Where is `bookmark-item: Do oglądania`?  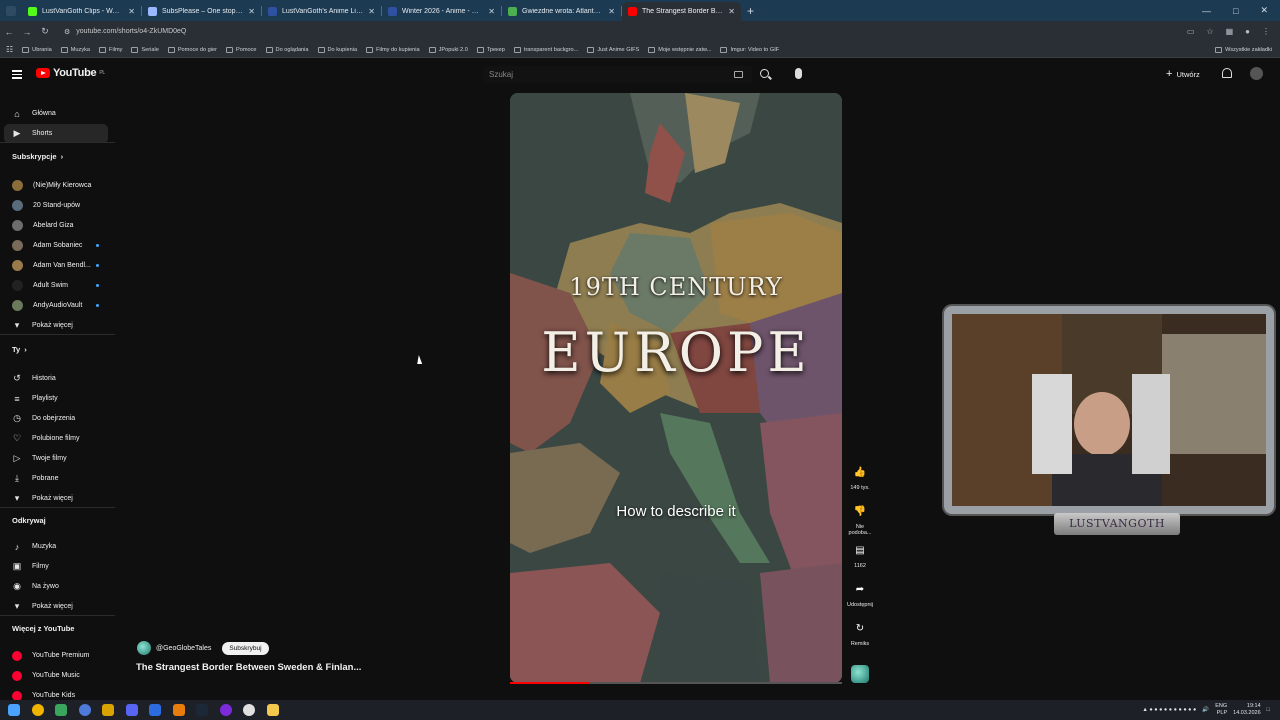 bookmark-item: Do oglądania is located at coordinates (287, 49).